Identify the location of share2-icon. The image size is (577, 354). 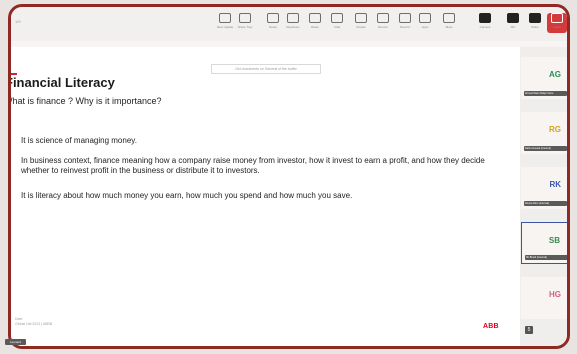
(535, 18).